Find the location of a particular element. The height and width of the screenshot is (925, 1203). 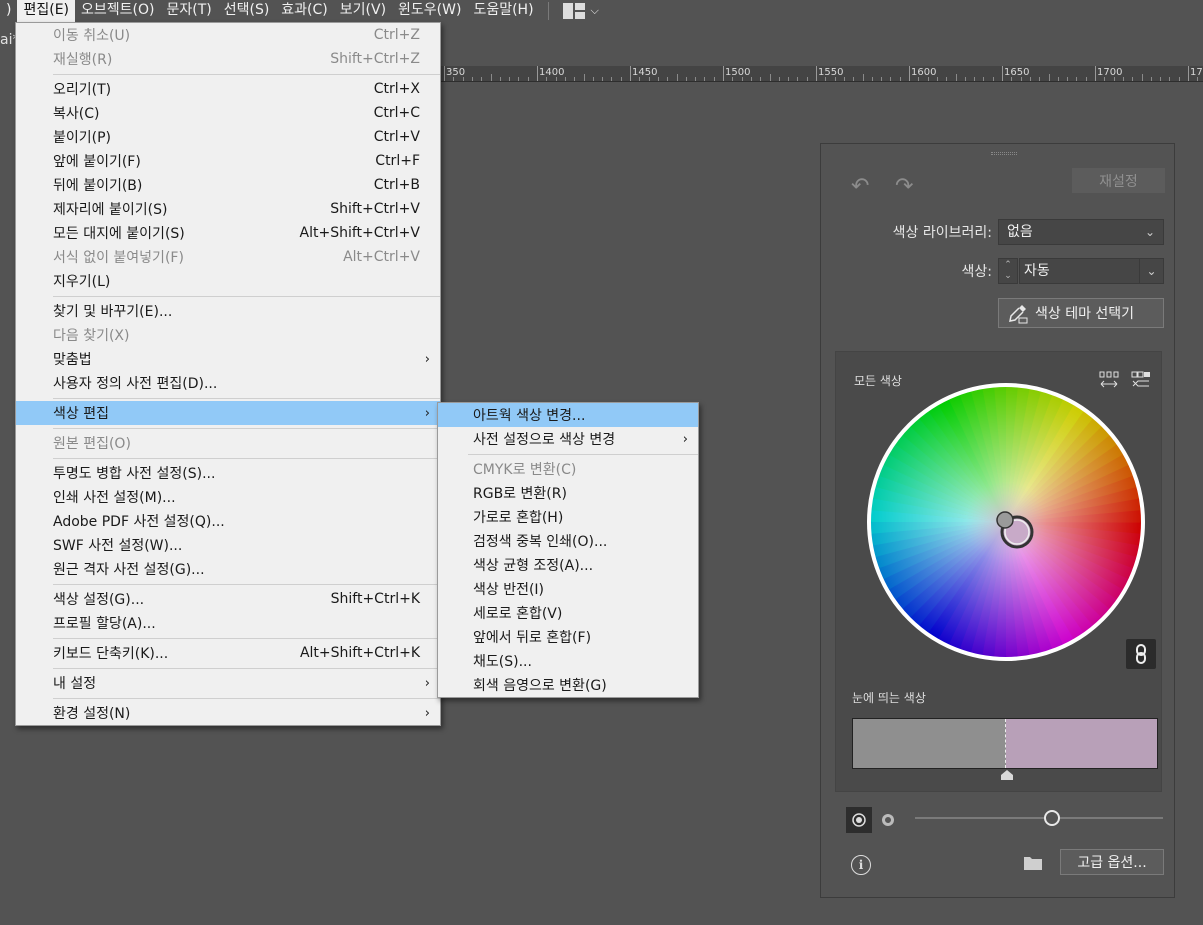

menu-item: 뒤에 붙이기(B) Ctrl+B is located at coordinates (228, 185).